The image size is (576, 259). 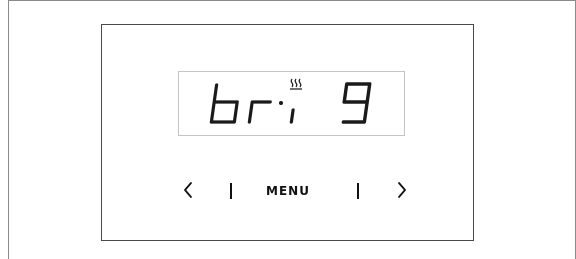 What do you see at coordinates (8, 129) in the screenshot?
I see `frame-left-edge` at bounding box center [8, 129].